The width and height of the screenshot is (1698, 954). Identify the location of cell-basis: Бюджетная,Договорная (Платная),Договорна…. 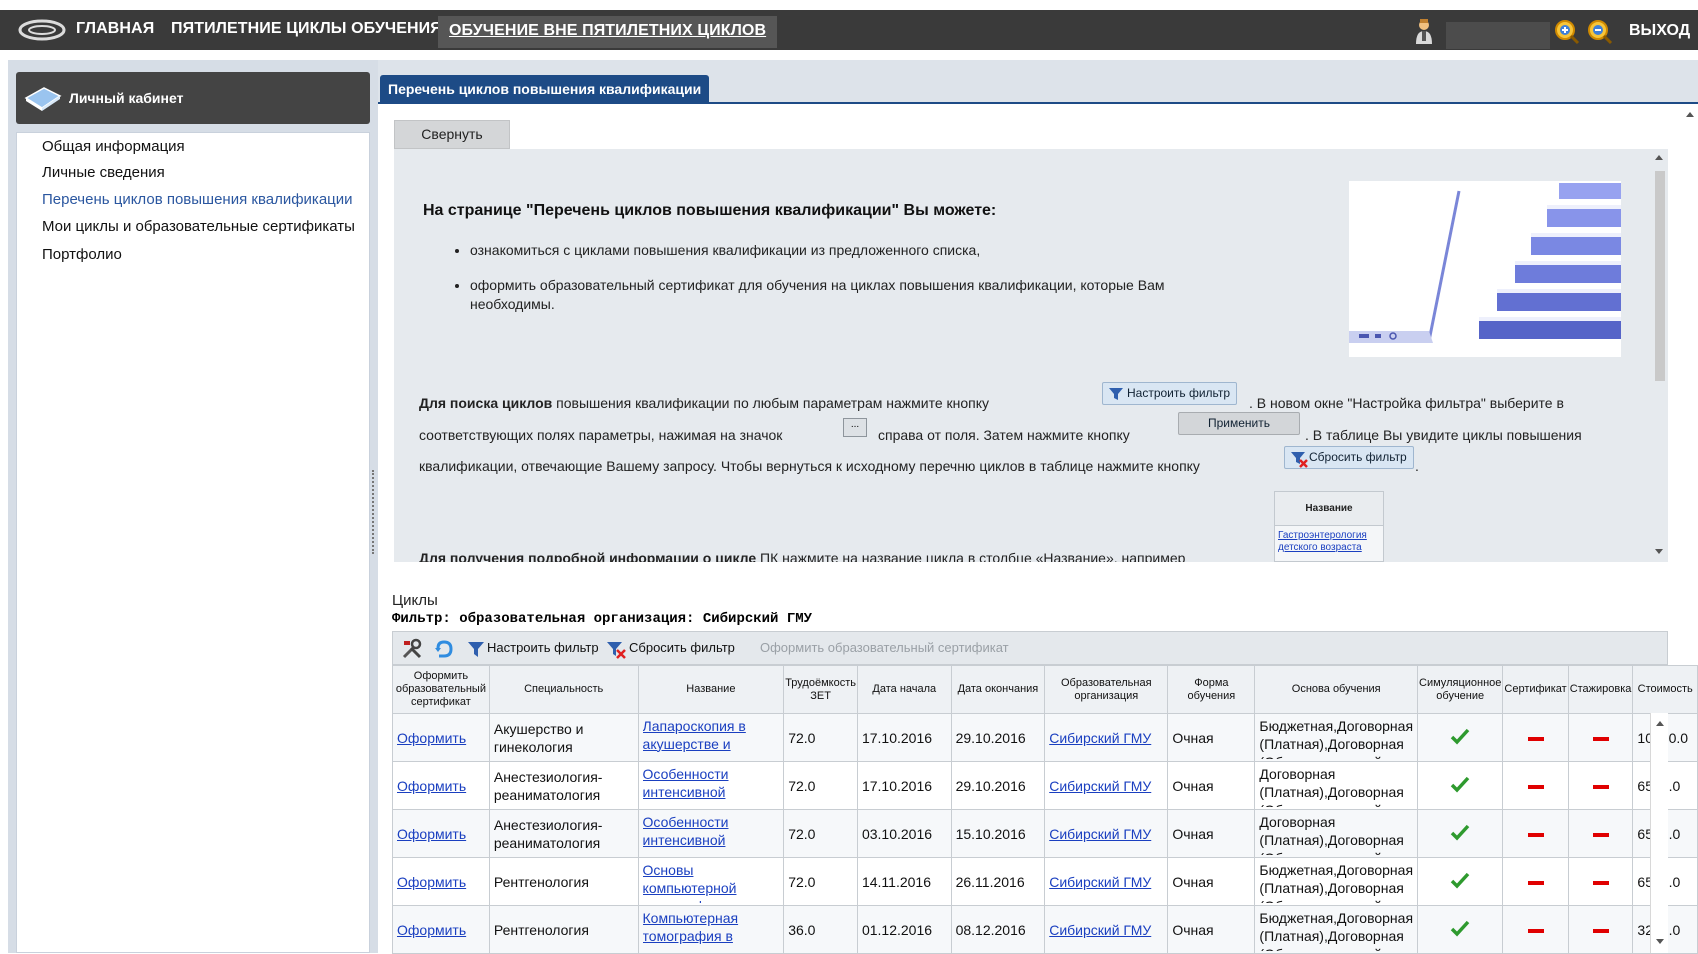
(1336, 929).